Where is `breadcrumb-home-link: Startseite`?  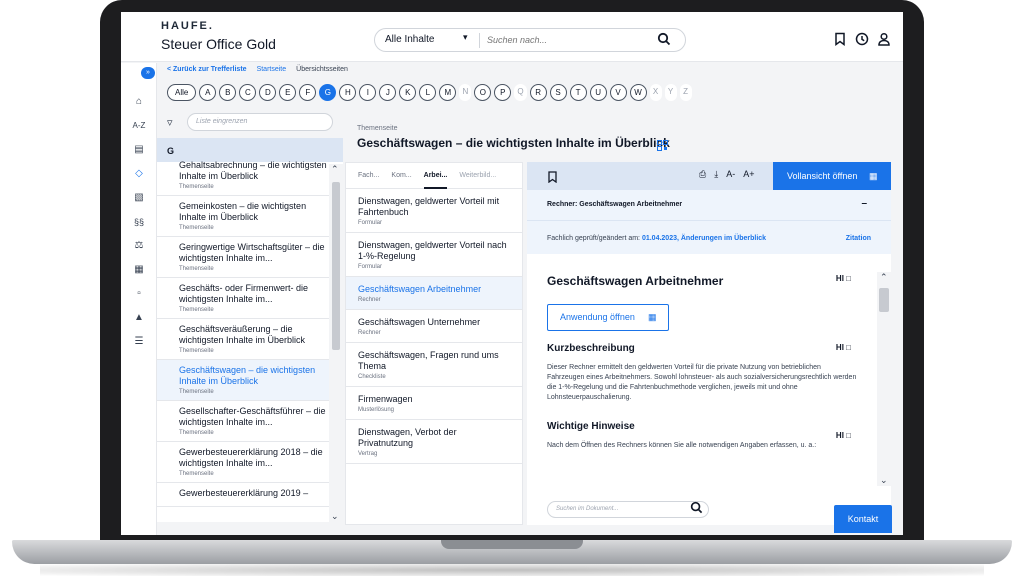
breadcrumb-home-link: Startseite is located at coordinates (272, 69).